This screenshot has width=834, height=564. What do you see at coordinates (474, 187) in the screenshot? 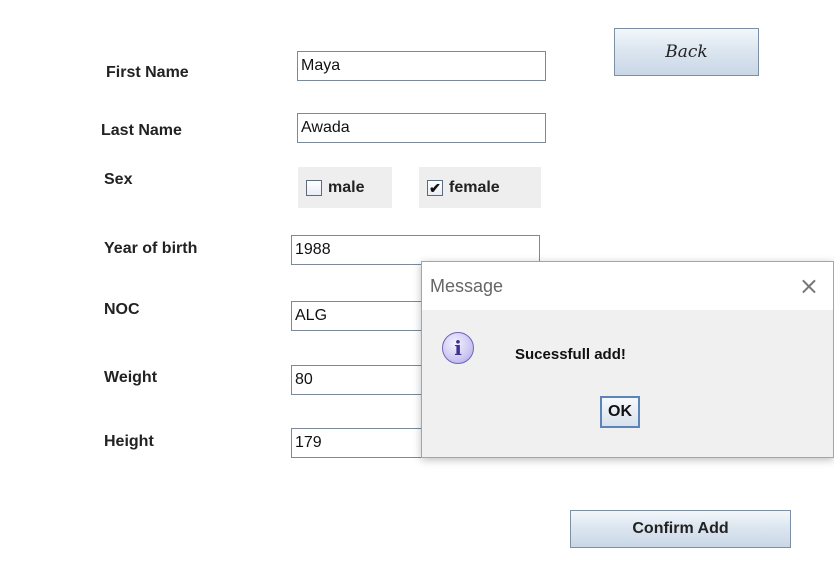
I see `female-label: female` at bounding box center [474, 187].